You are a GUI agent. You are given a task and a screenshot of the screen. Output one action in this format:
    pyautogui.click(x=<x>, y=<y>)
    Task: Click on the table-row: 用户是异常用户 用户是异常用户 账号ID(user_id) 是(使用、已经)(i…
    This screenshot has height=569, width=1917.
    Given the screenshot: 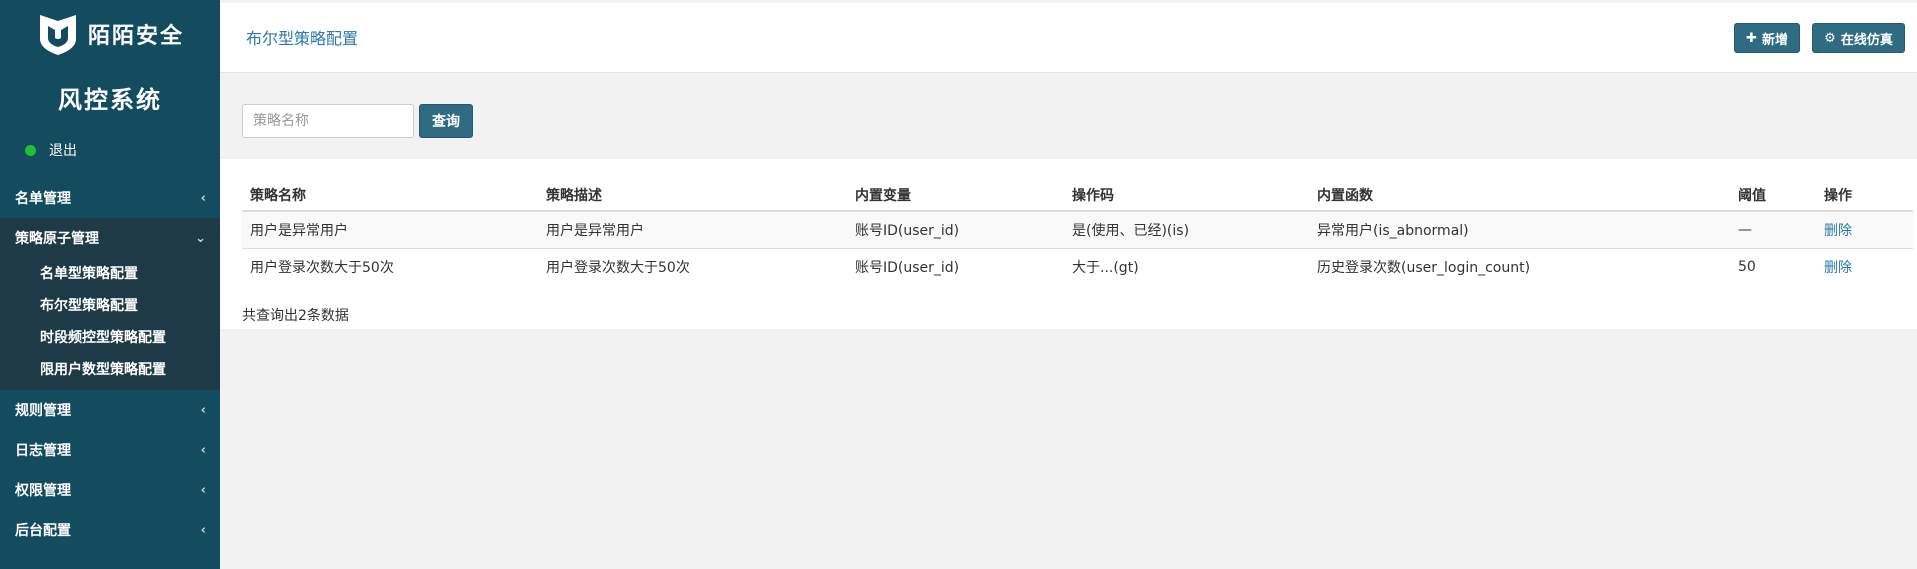 What is the action you would take?
    pyautogui.click(x=1077, y=229)
    